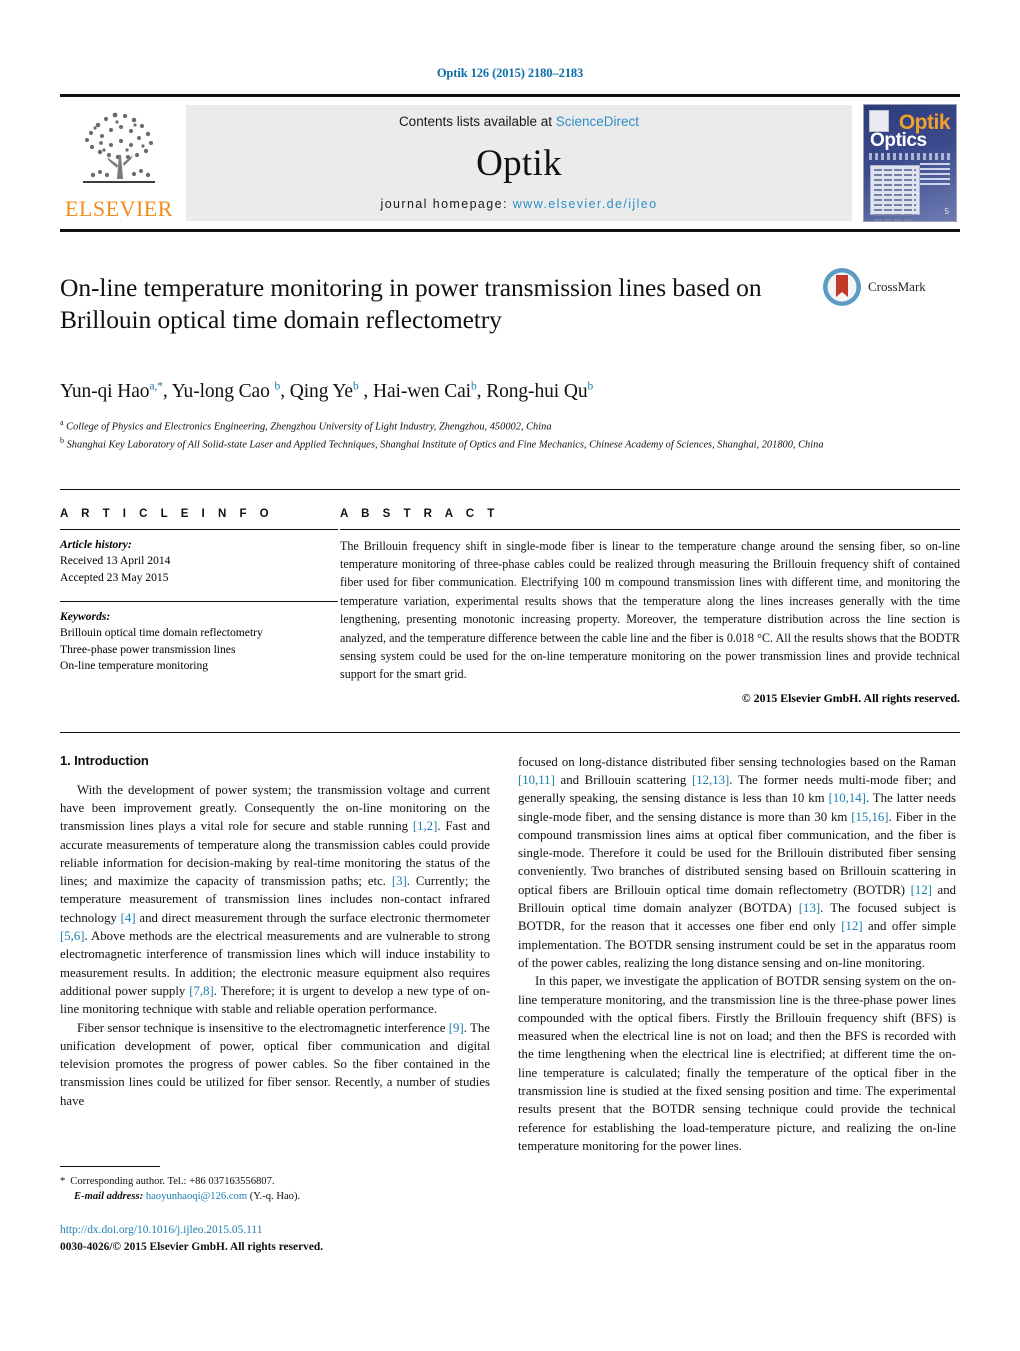 The width and height of the screenshot is (1020, 1351). I want to click on author-item: Rong-hui Qub, so click(540, 391).